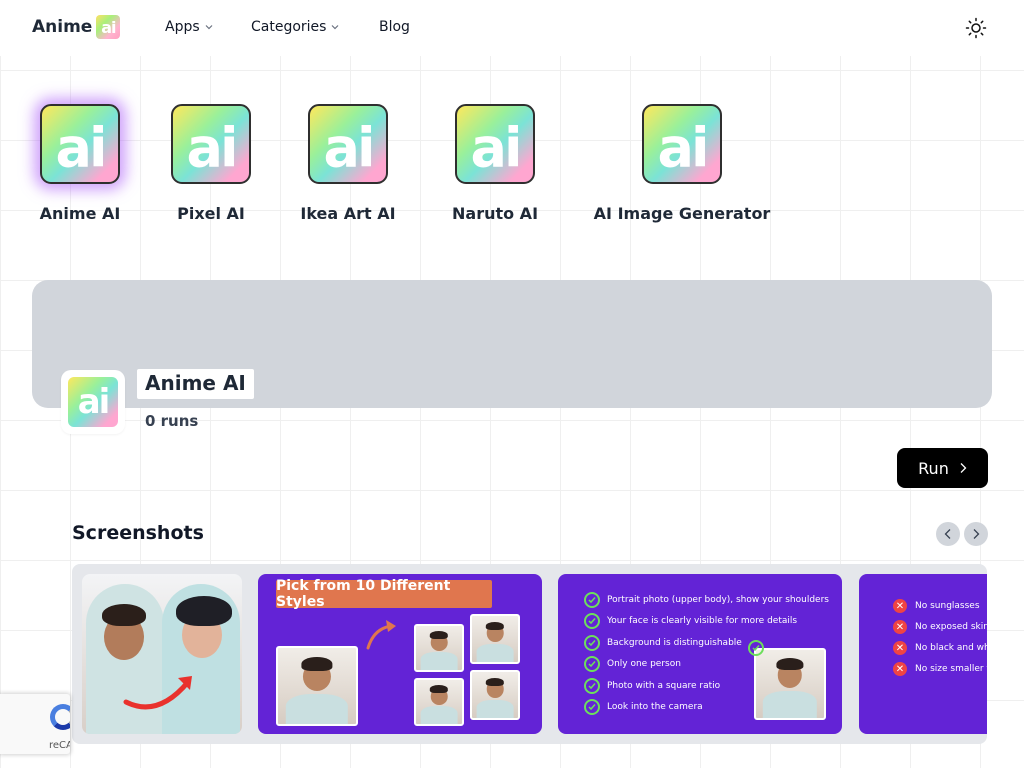 The width and height of the screenshot is (1024, 768). I want to click on recaptcha-icon, so click(60, 717).